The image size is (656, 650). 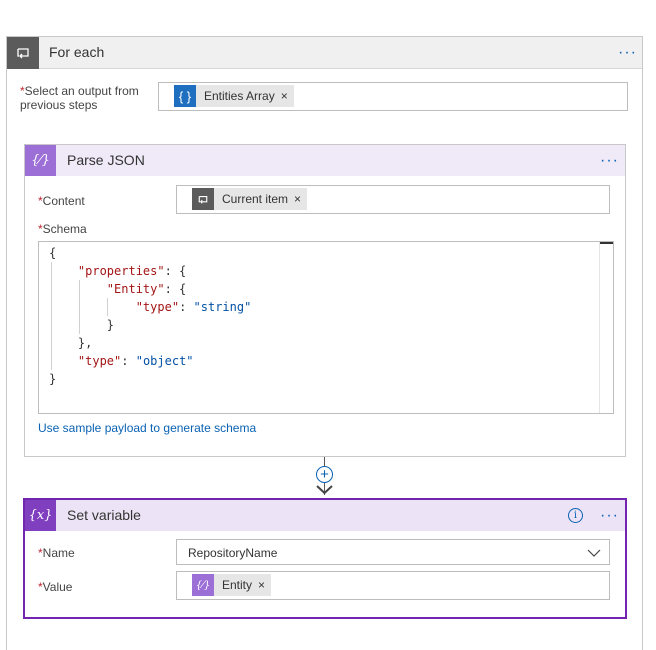 What do you see at coordinates (79, 98) in the screenshot?
I see `select-output-label: *Select an output from previous steps` at bounding box center [79, 98].